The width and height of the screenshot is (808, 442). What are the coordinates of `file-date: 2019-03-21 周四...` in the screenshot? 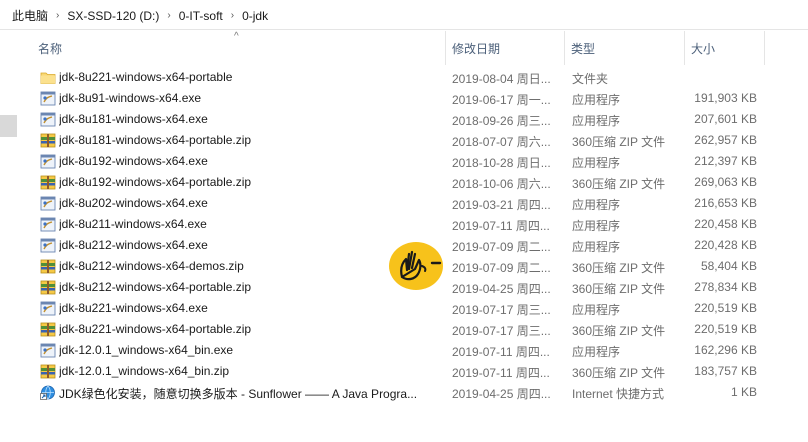 It's located at (501, 205).